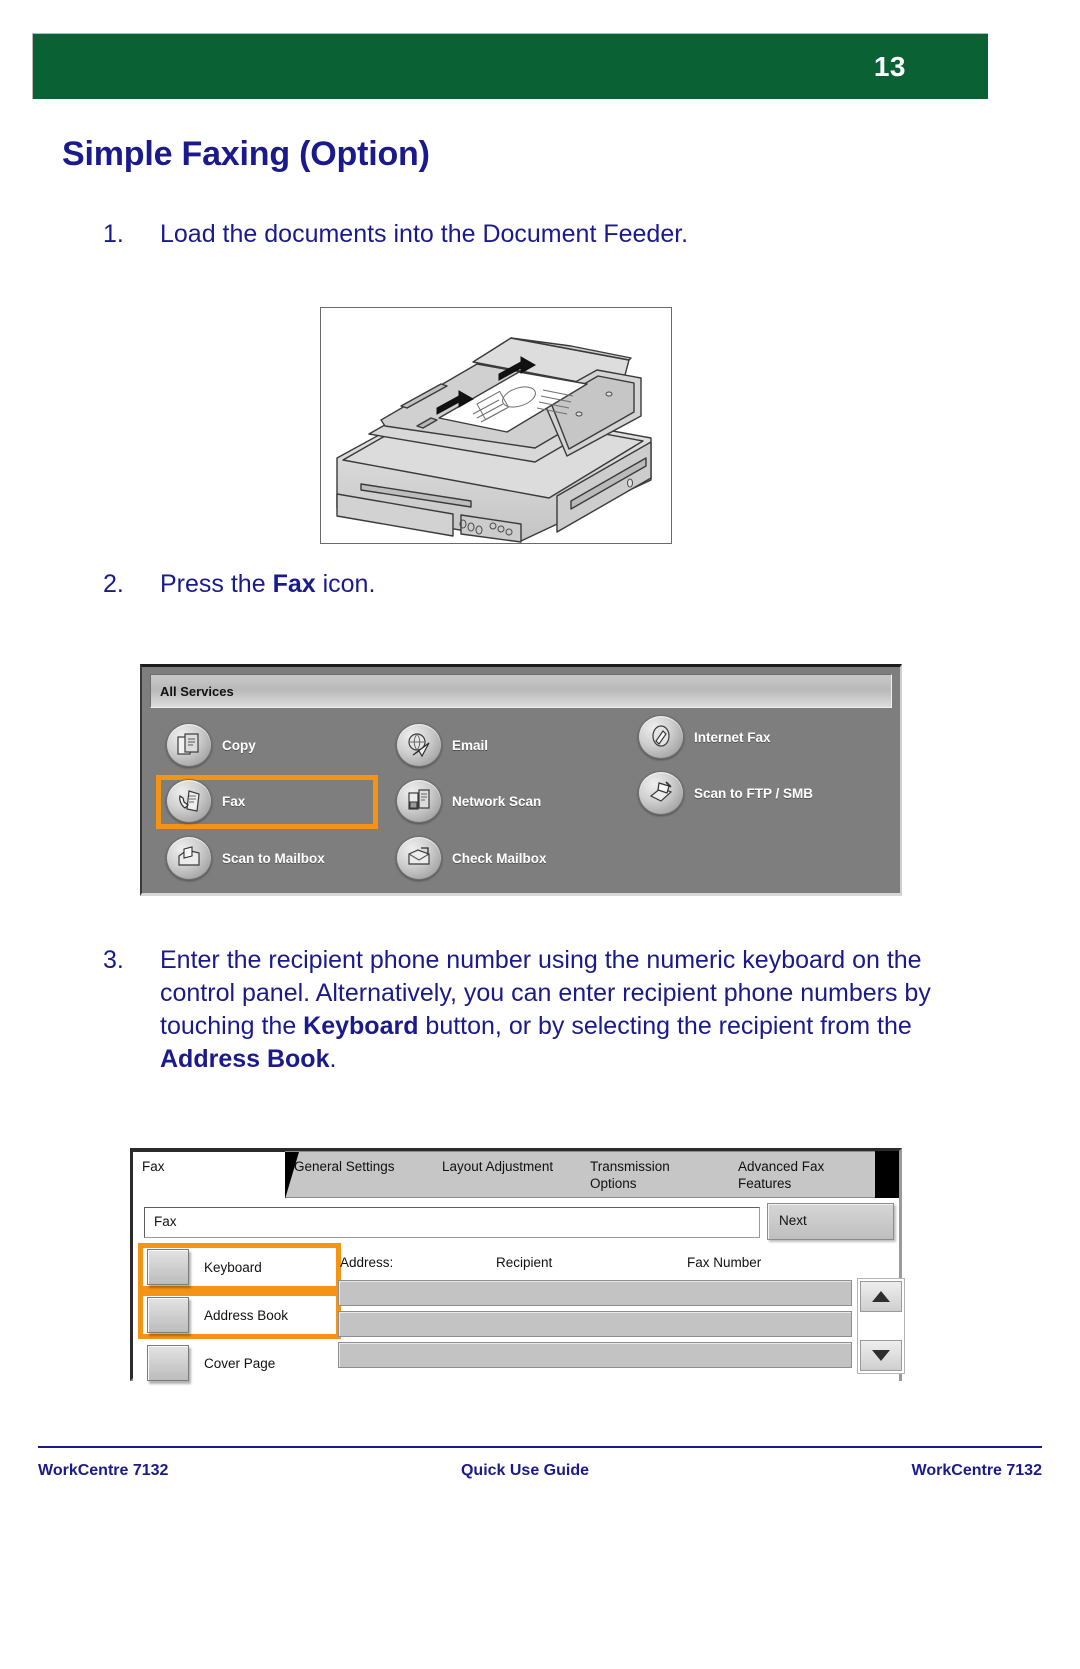  Describe the element at coordinates (240, 1363) in the screenshot. I see `cover-page-button-label: Cover Page` at that location.